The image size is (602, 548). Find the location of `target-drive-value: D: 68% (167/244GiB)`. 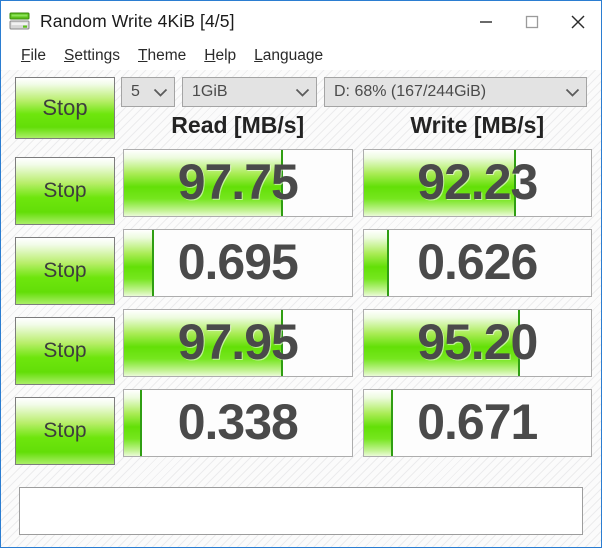

target-drive-value: D: 68% (167/244GiB) is located at coordinates (410, 91).